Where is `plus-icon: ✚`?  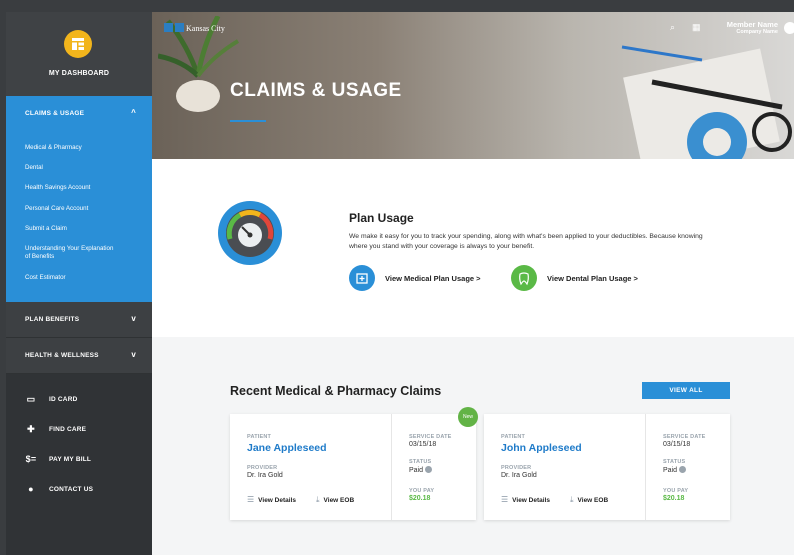 plus-icon: ✚ is located at coordinates (31, 429).